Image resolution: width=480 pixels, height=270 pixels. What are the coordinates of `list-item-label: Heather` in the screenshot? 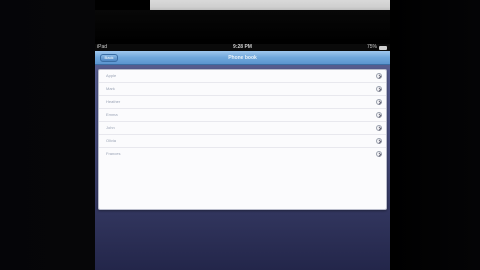 It's located at (113, 101).